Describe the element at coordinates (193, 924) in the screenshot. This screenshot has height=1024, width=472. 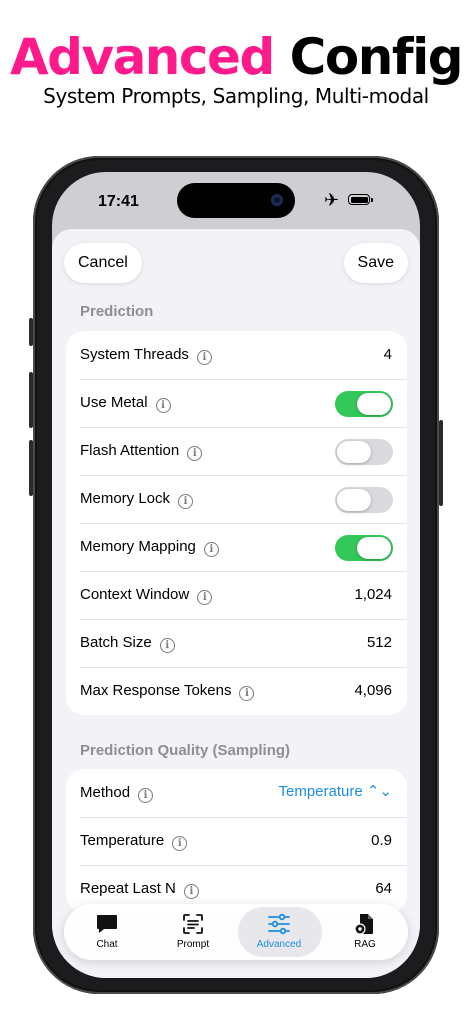
I see `prompt-scan-icon` at that location.